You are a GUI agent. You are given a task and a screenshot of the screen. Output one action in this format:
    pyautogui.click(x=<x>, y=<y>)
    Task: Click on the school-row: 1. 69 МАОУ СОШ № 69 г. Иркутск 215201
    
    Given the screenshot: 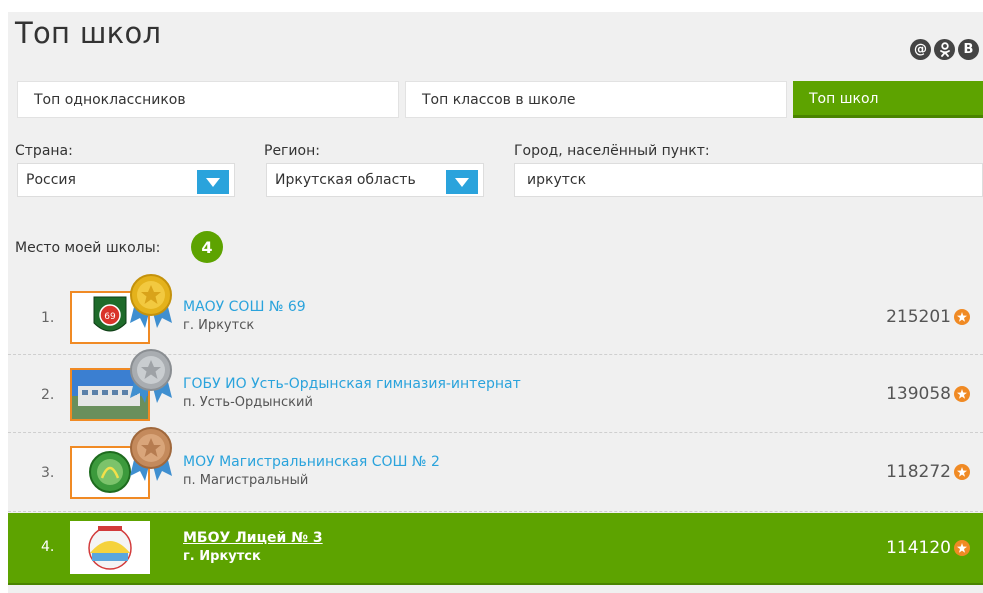 What is the action you would take?
    pyautogui.click(x=495, y=314)
    